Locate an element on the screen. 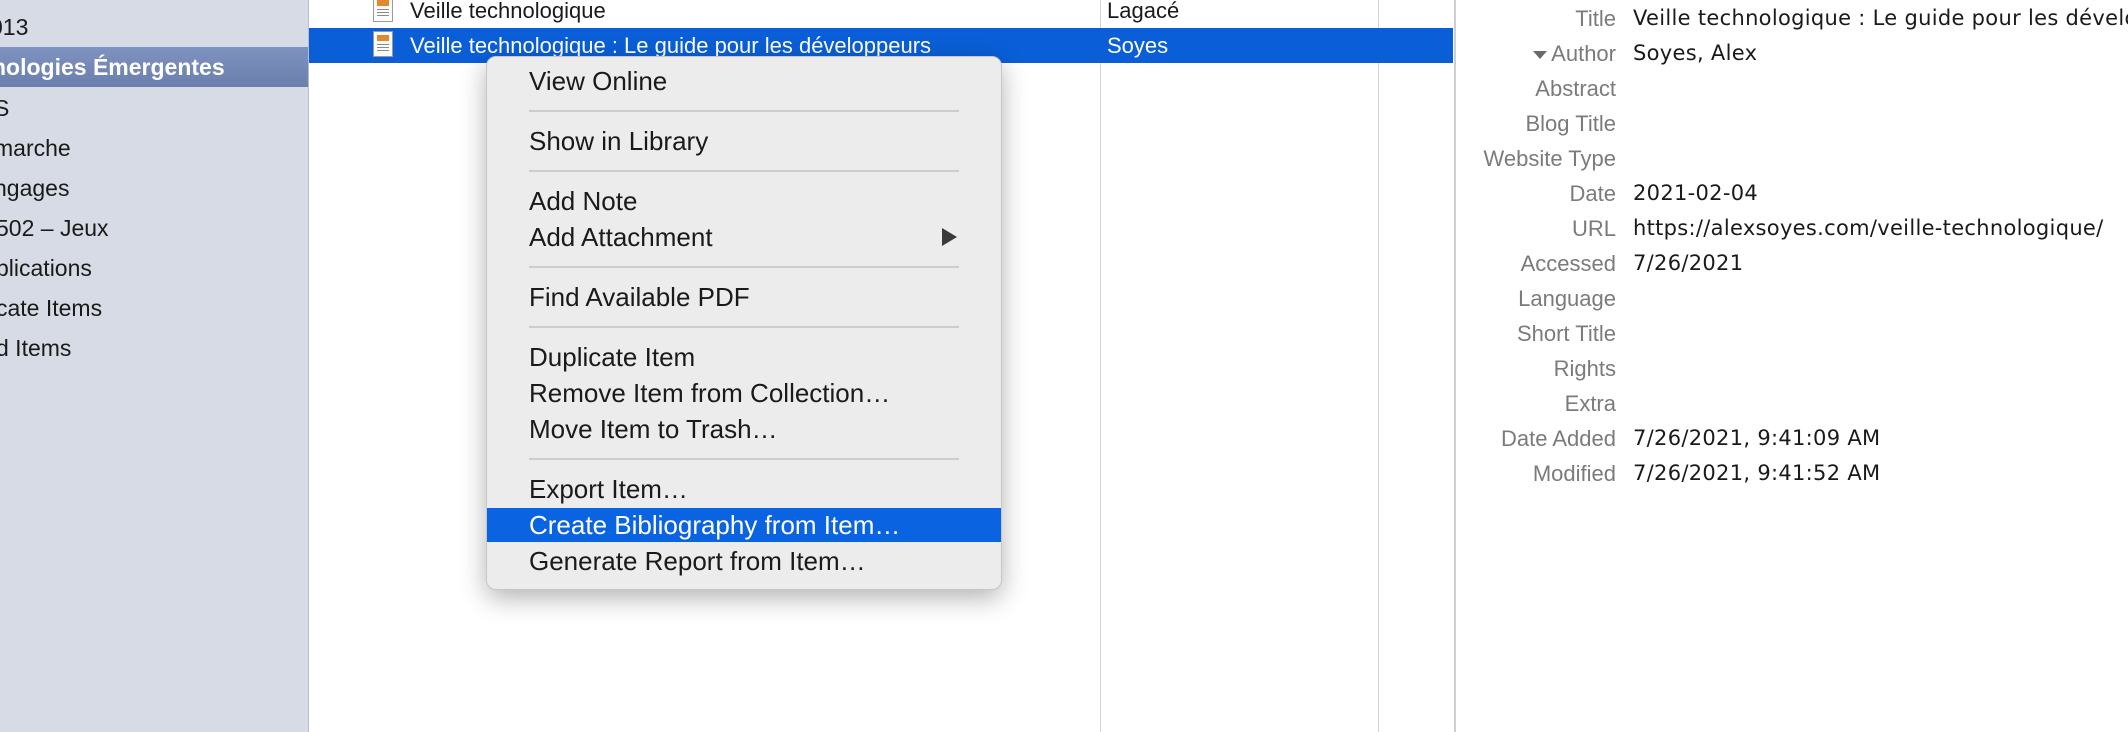 This screenshot has height=732, width=2128. field-accessed: Accessed 7/26/2021 is located at coordinates (1792, 263).